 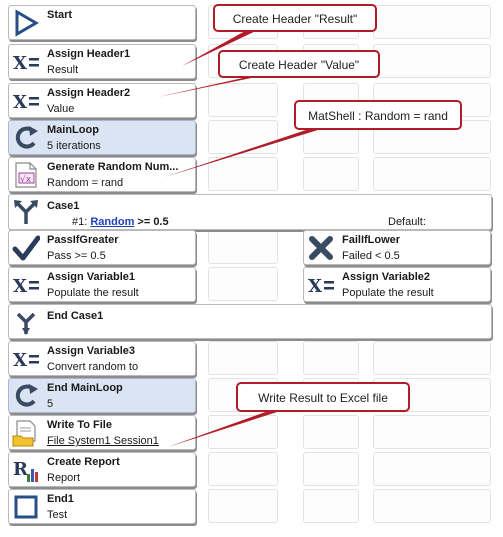 What do you see at coordinates (50, 404) in the screenshot?
I see `step-subtitle: 5` at bounding box center [50, 404].